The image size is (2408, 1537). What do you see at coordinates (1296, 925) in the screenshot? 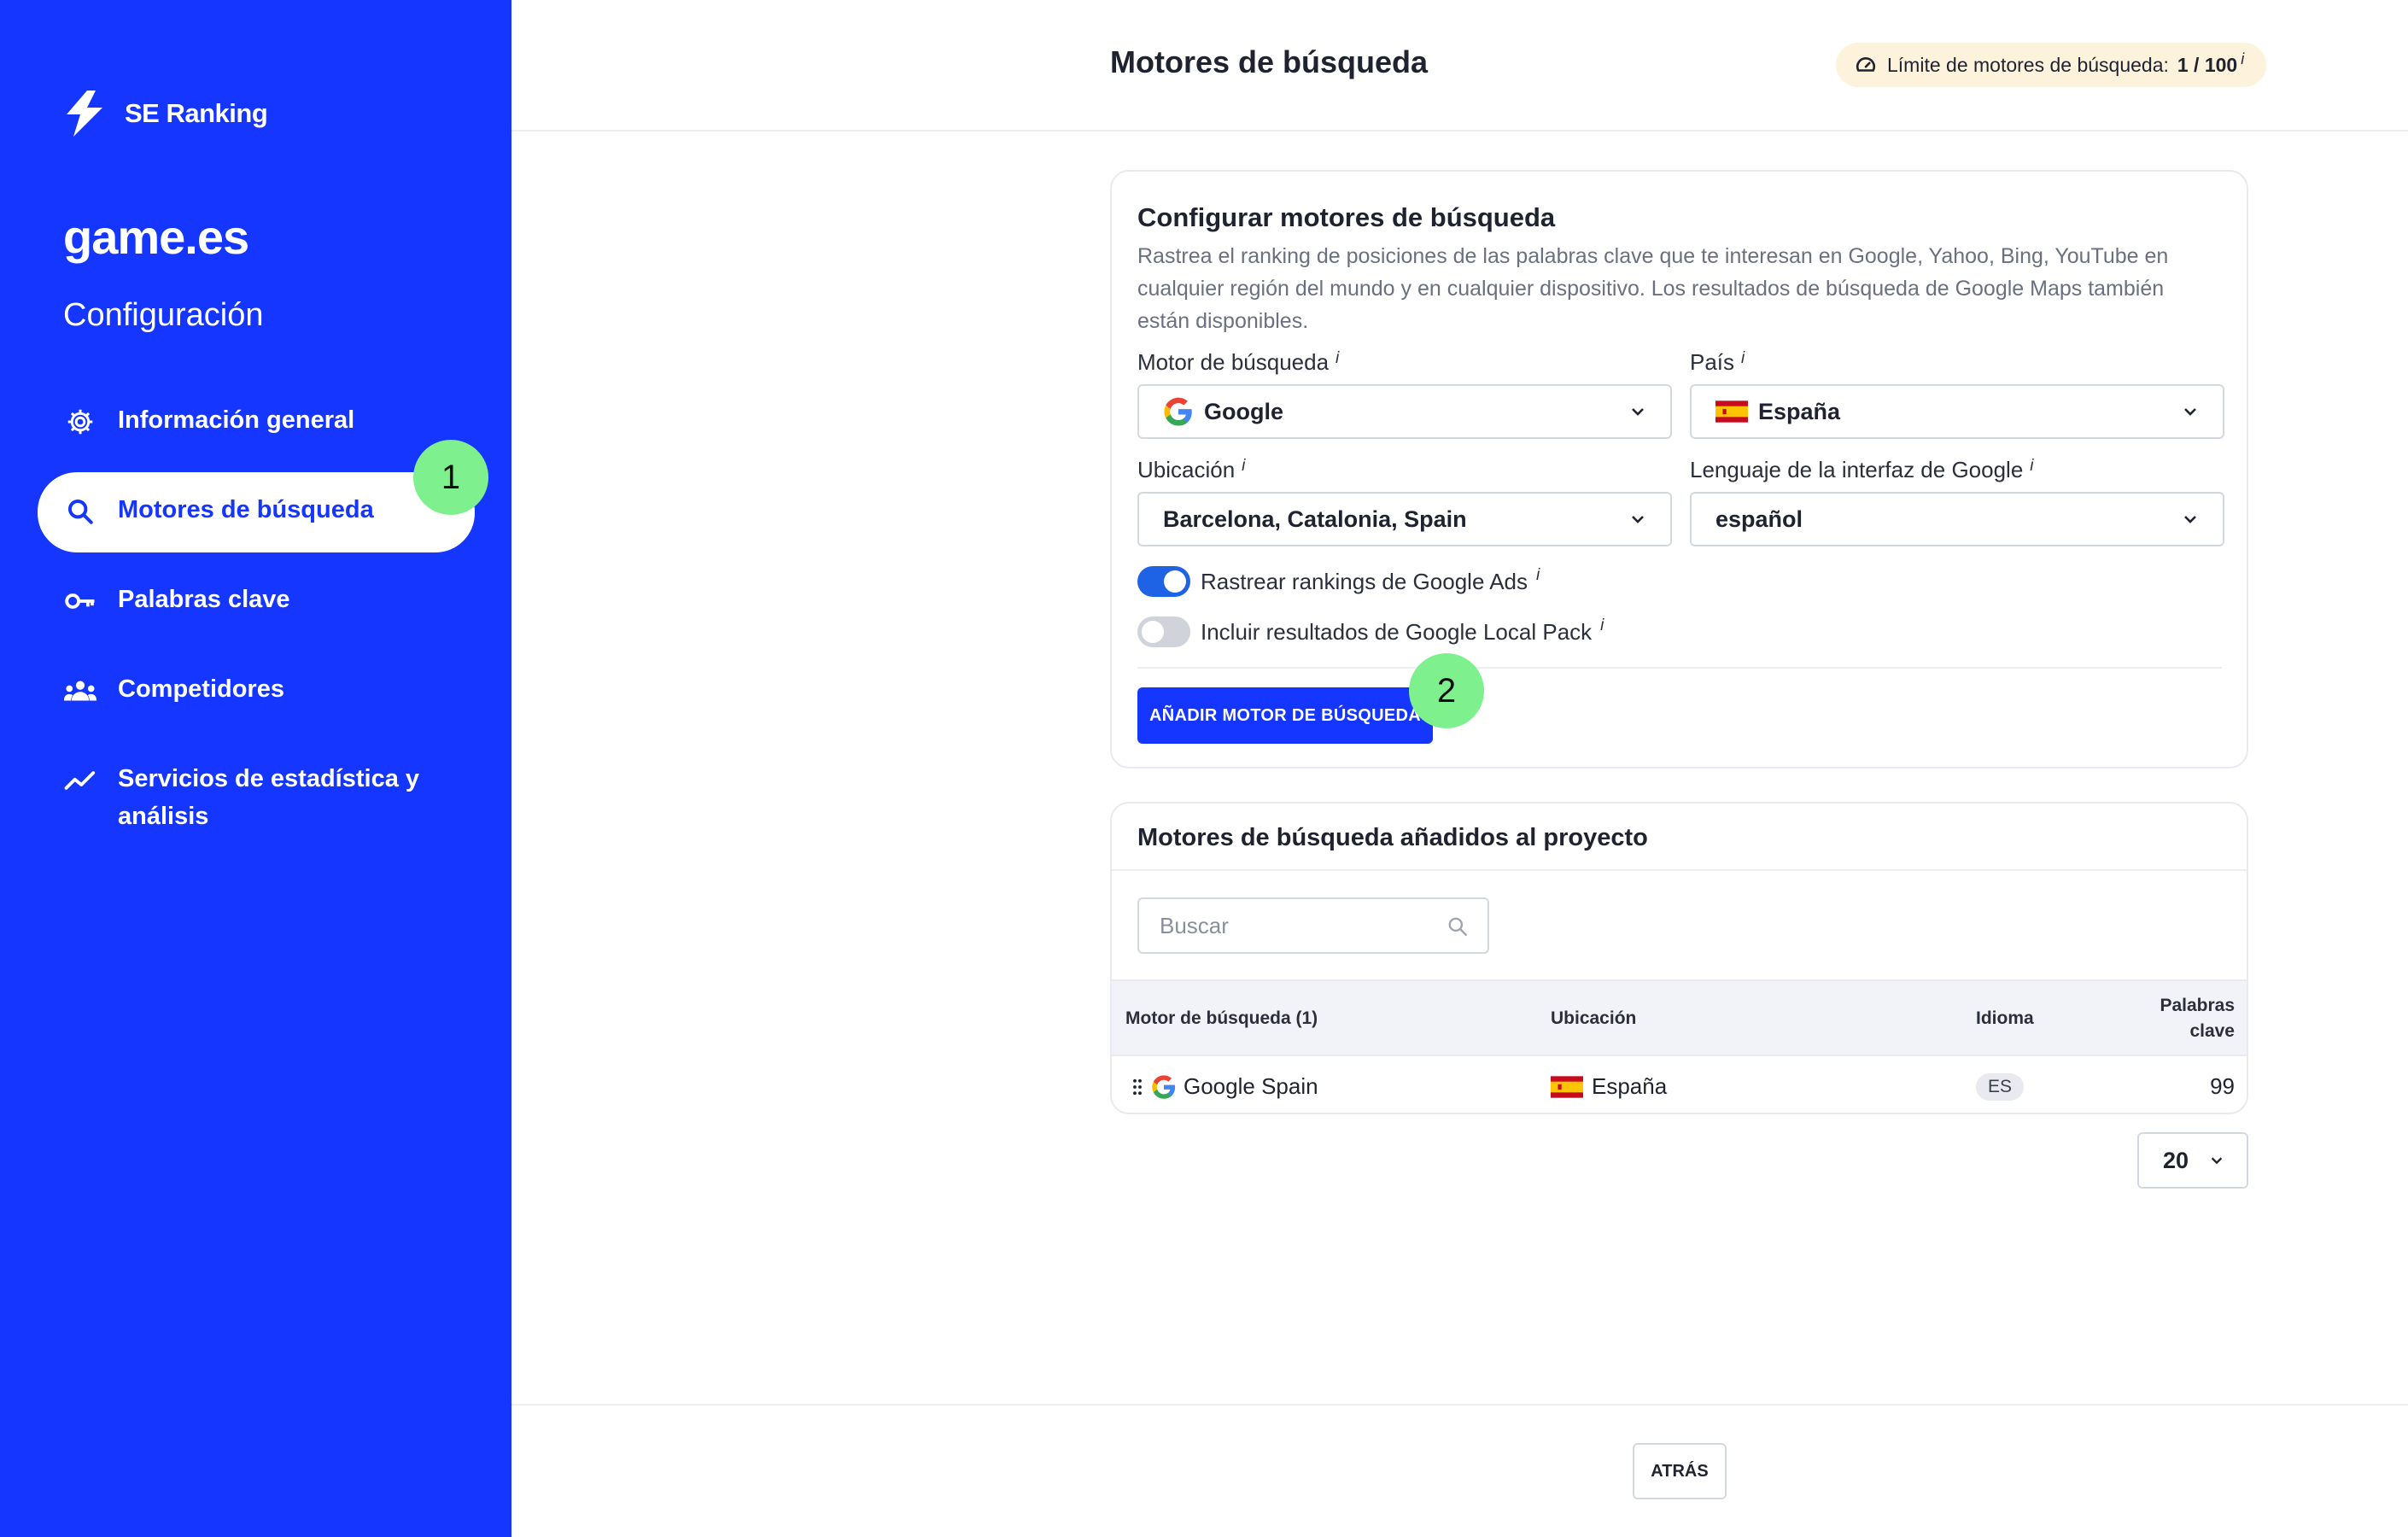
I see `engine-search-input` at bounding box center [1296, 925].